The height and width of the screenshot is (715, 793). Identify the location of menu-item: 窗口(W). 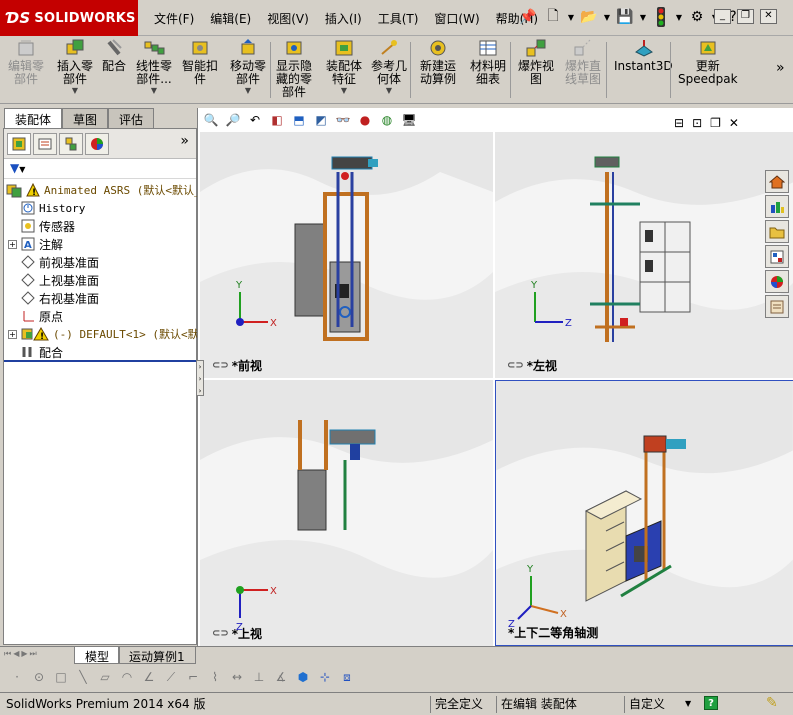
(456, 18).